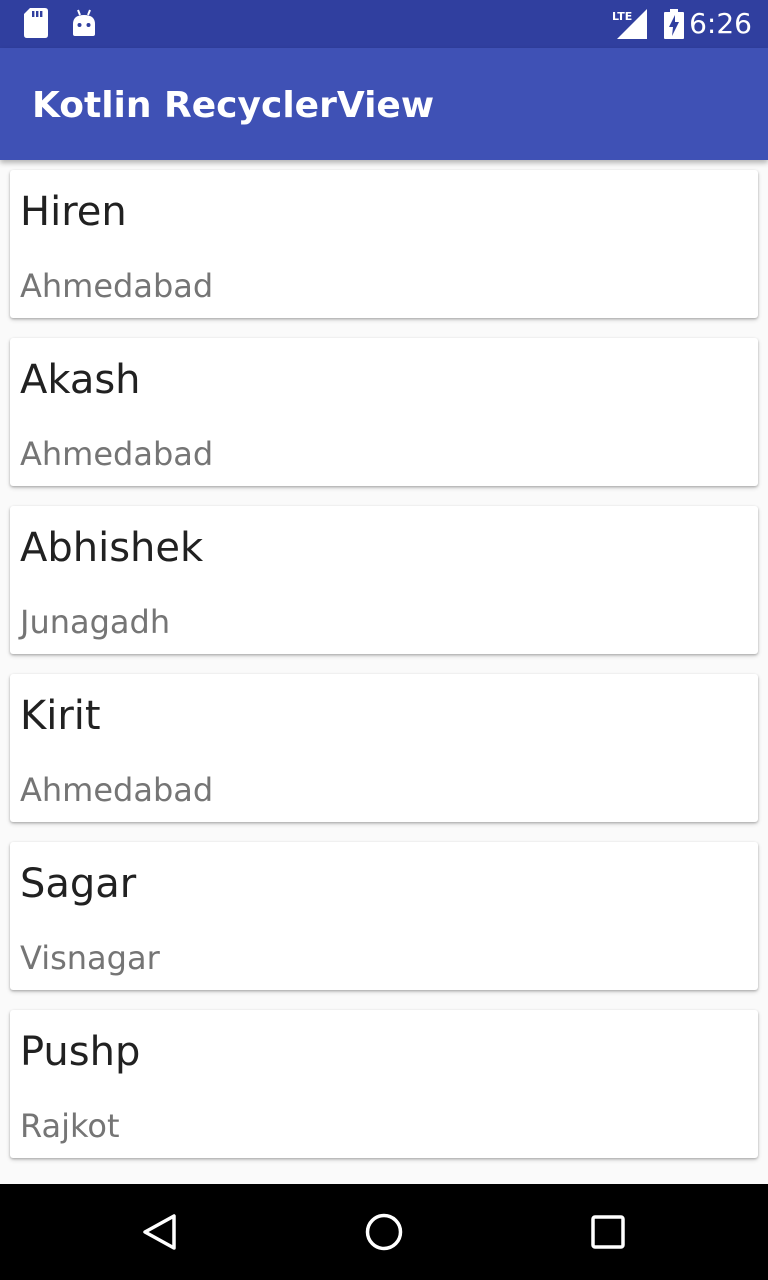  What do you see at coordinates (70, 1126) in the screenshot?
I see `item-city: Rajkot` at bounding box center [70, 1126].